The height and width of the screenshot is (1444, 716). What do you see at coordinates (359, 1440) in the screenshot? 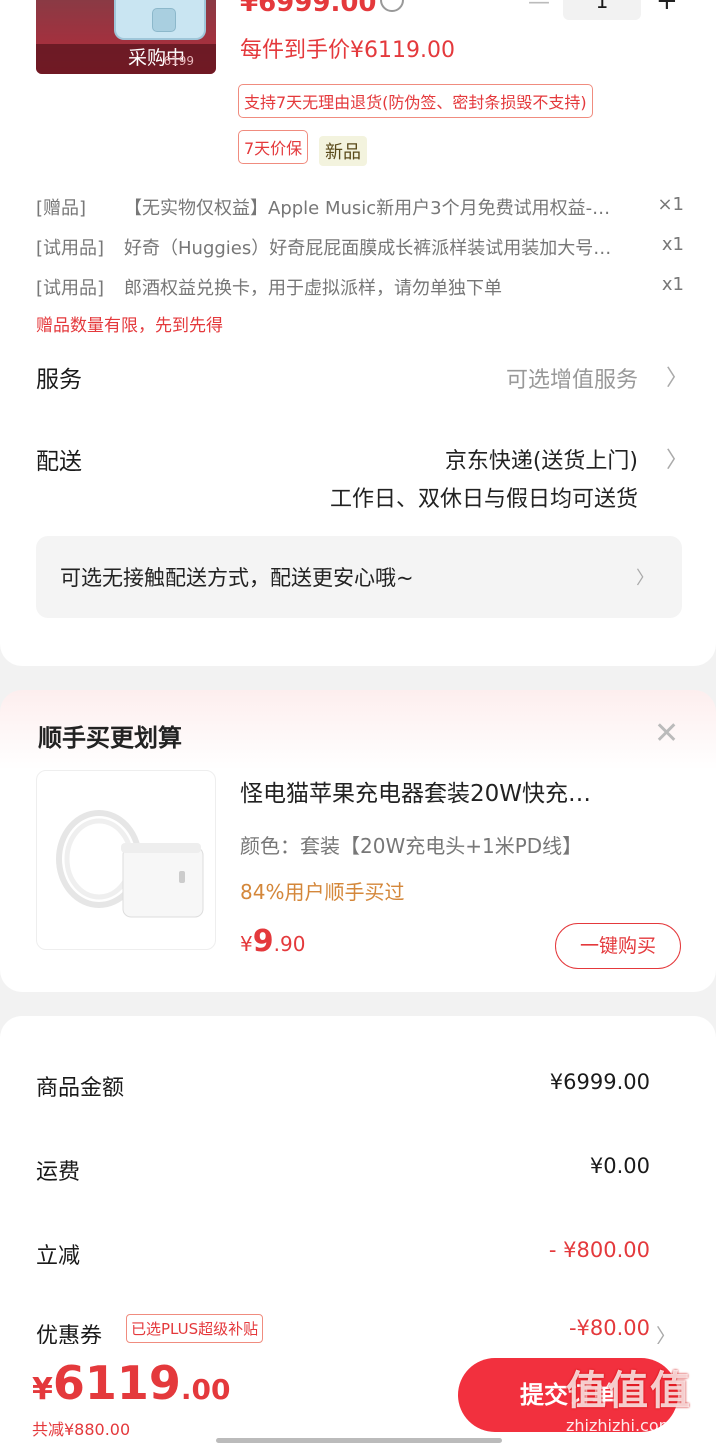
I see `home-indicator` at bounding box center [359, 1440].